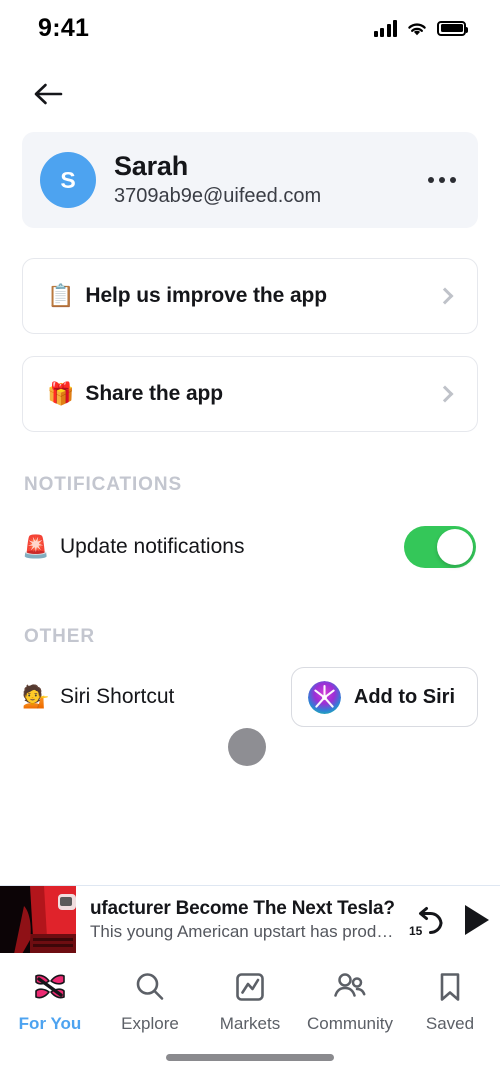 Image resolution: width=500 pixels, height=1080 pixels. I want to click on cursor-indicator, so click(247, 747).